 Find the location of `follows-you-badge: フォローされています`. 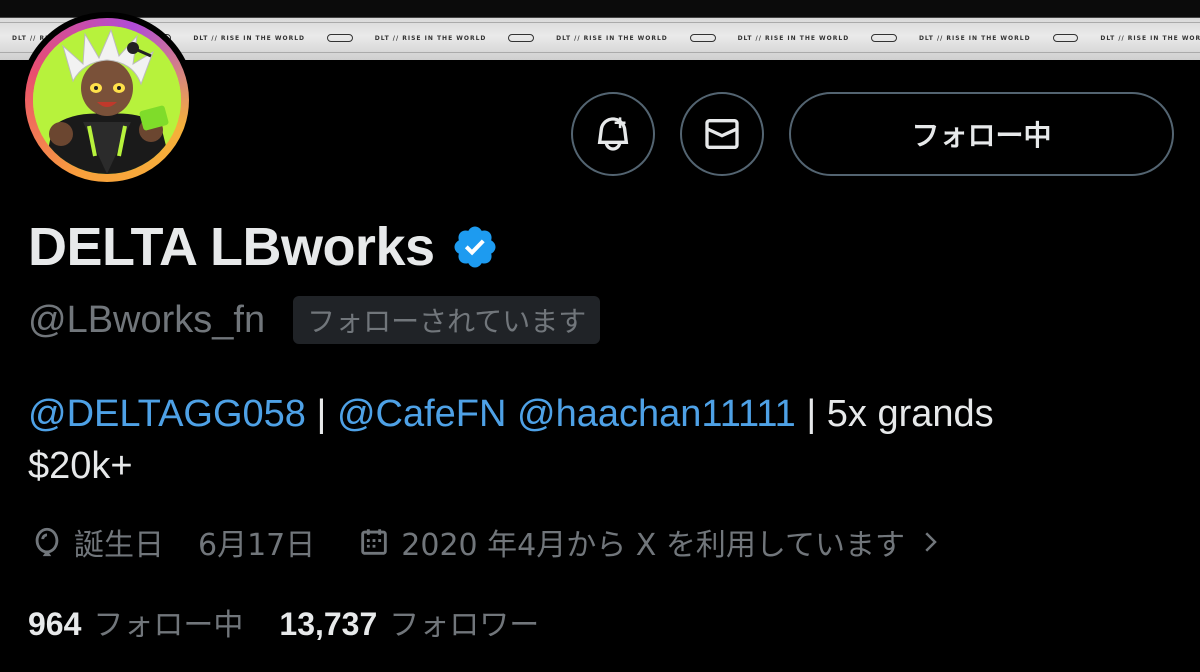

follows-you-badge: フォローされています is located at coordinates (447, 320).